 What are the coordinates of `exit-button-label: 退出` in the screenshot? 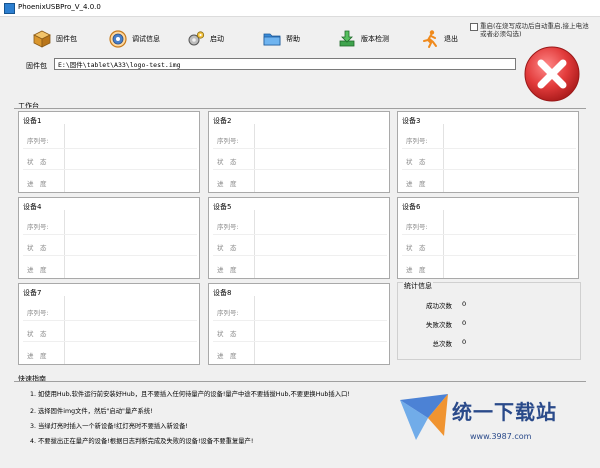 It's located at (451, 39).